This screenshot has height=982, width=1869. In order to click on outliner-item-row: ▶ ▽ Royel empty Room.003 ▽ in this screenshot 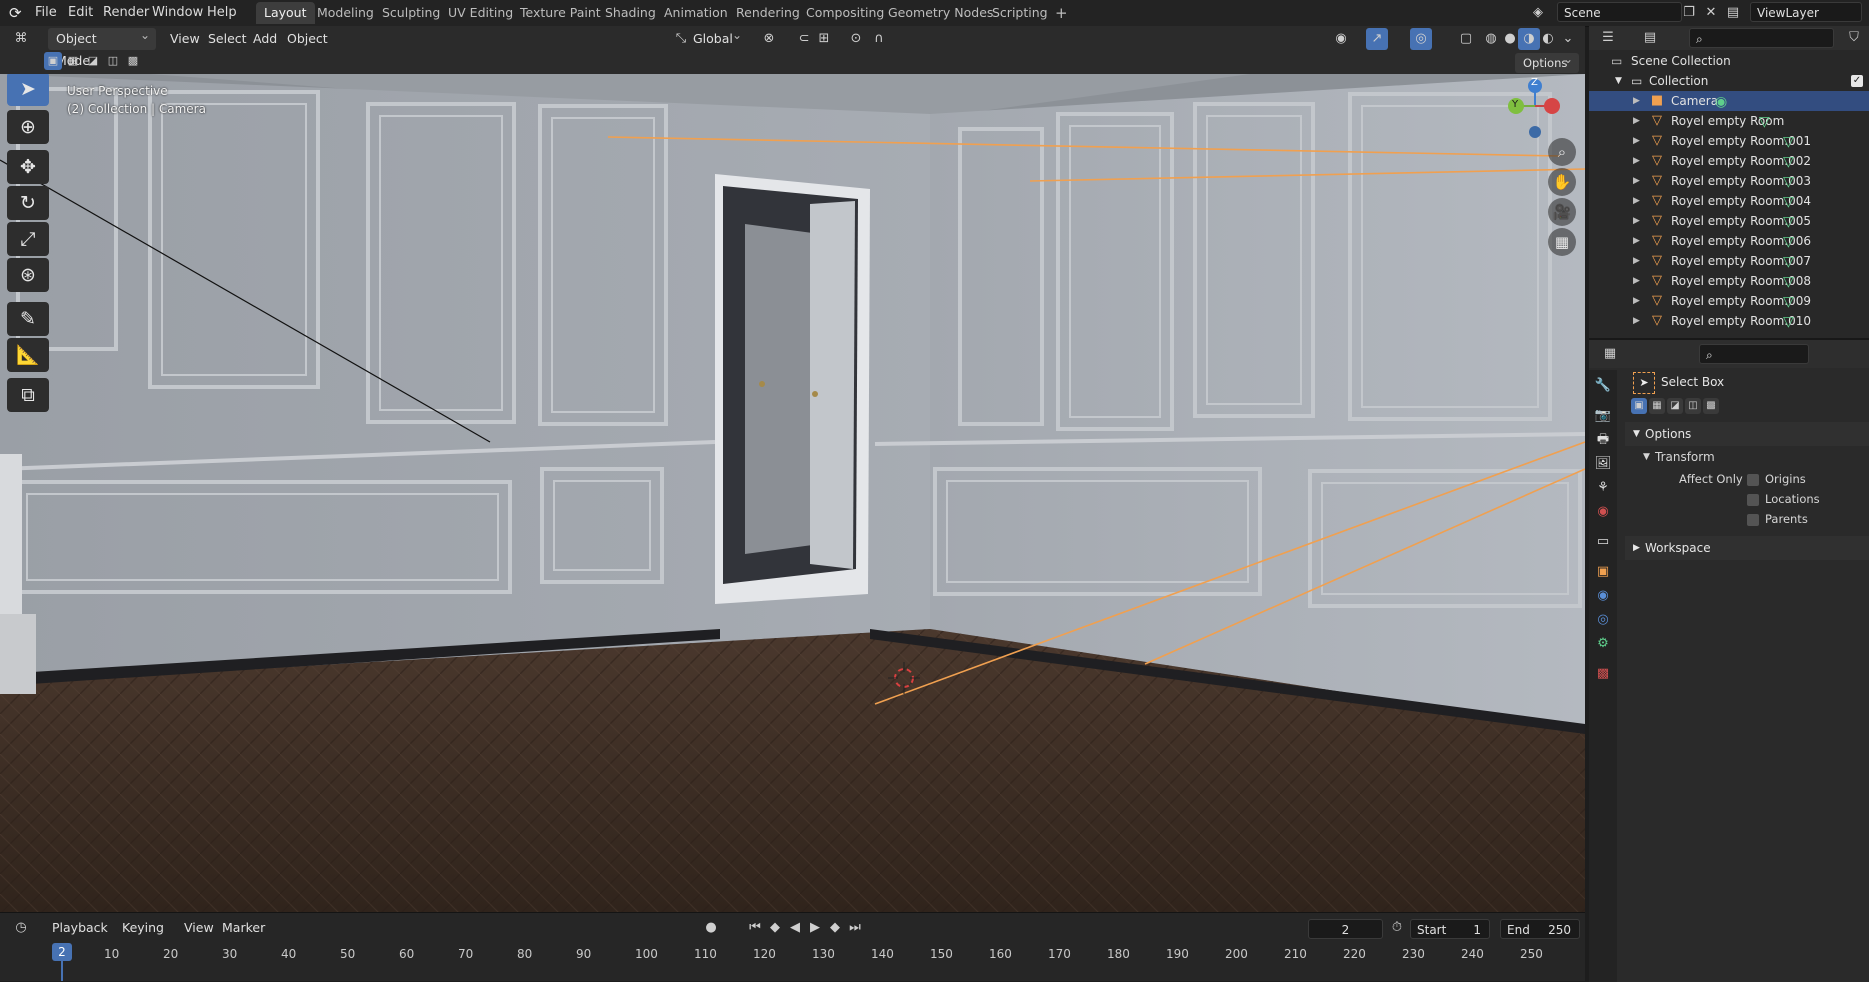, I will do `click(1729, 181)`.